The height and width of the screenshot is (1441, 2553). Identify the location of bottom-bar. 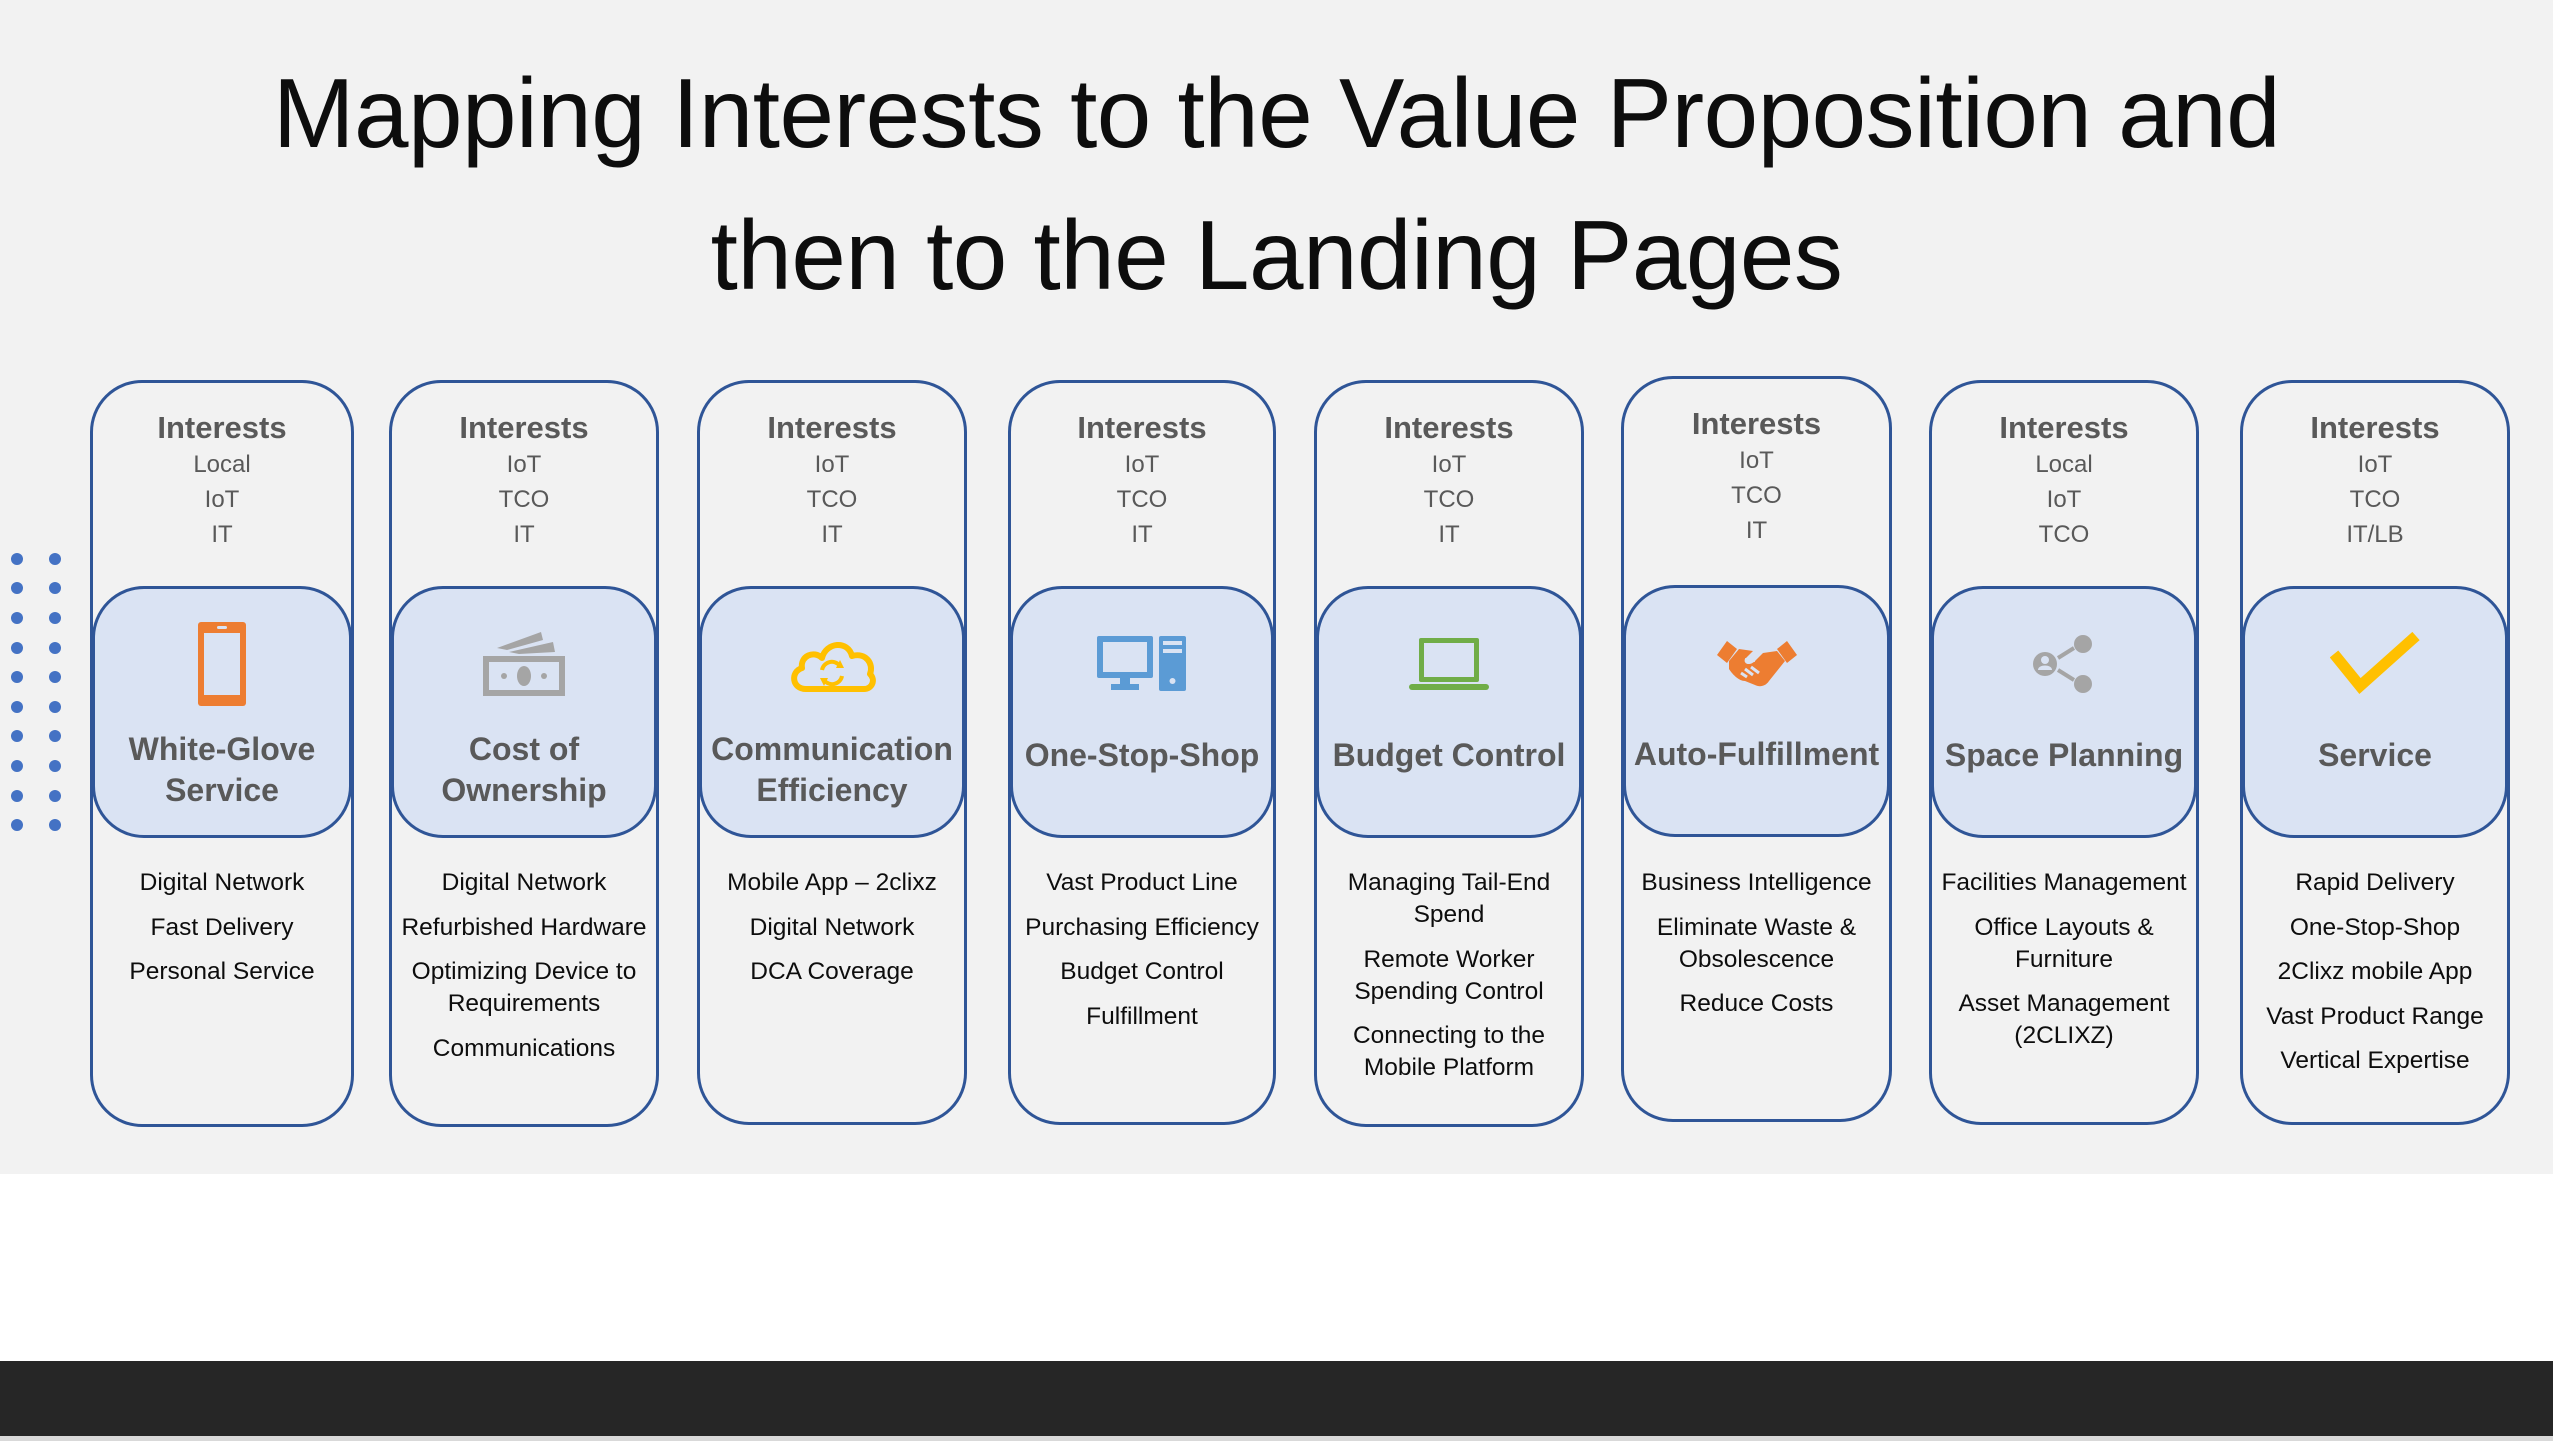
(1276, 1398).